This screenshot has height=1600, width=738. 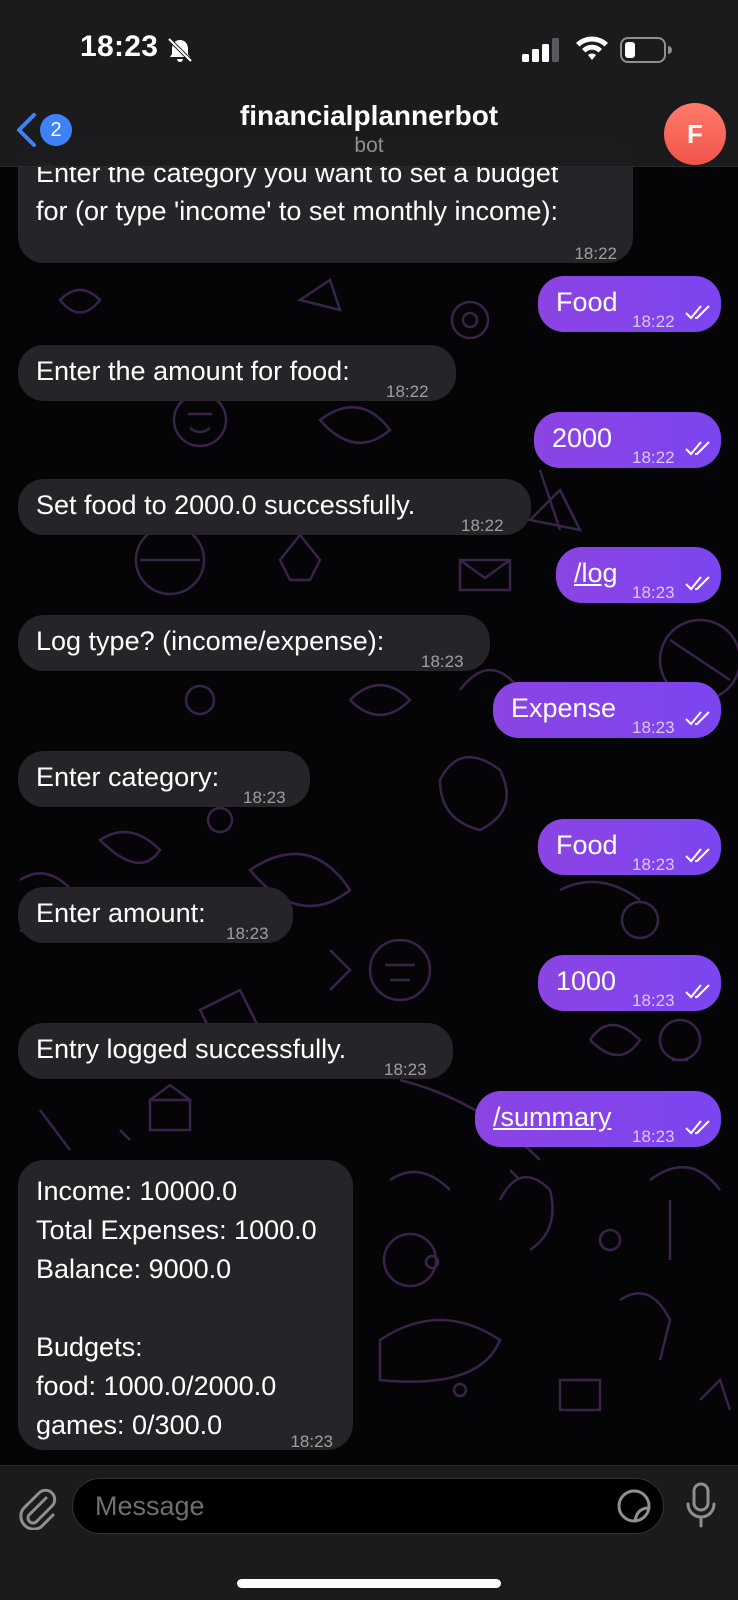 What do you see at coordinates (210, 641) in the screenshot?
I see `message-text: Log type? (income/expense):` at bounding box center [210, 641].